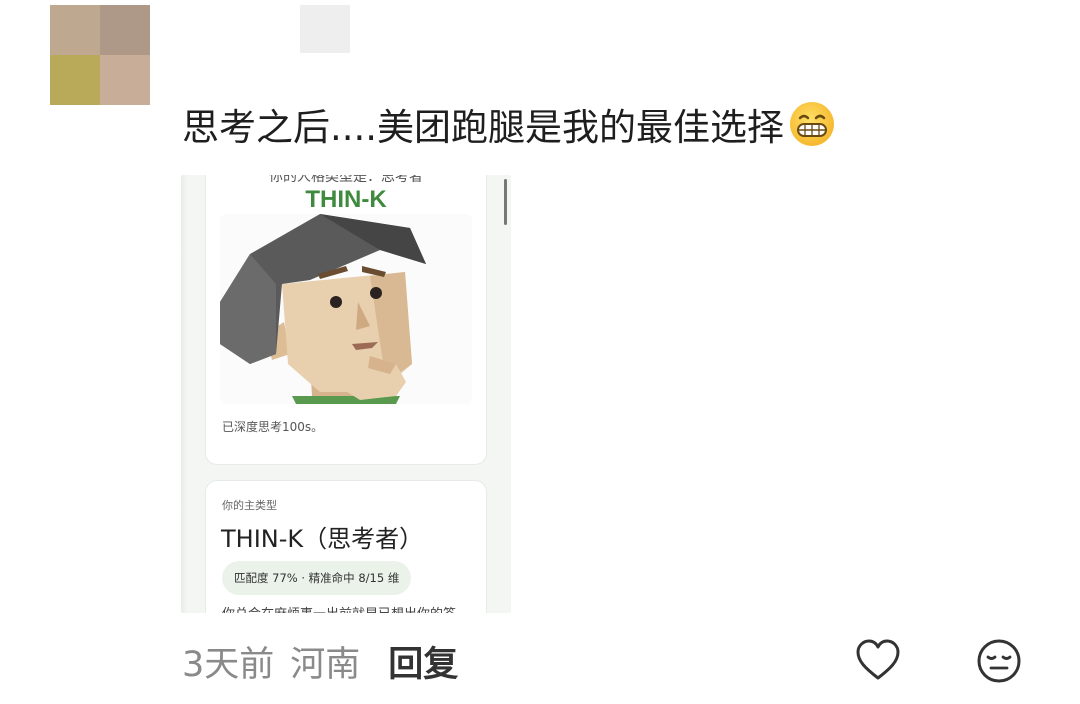 This screenshot has height=704, width=1080. Describe the element at coordinates (505, 202) in the screenshot. I see `scrollbar` at that location.